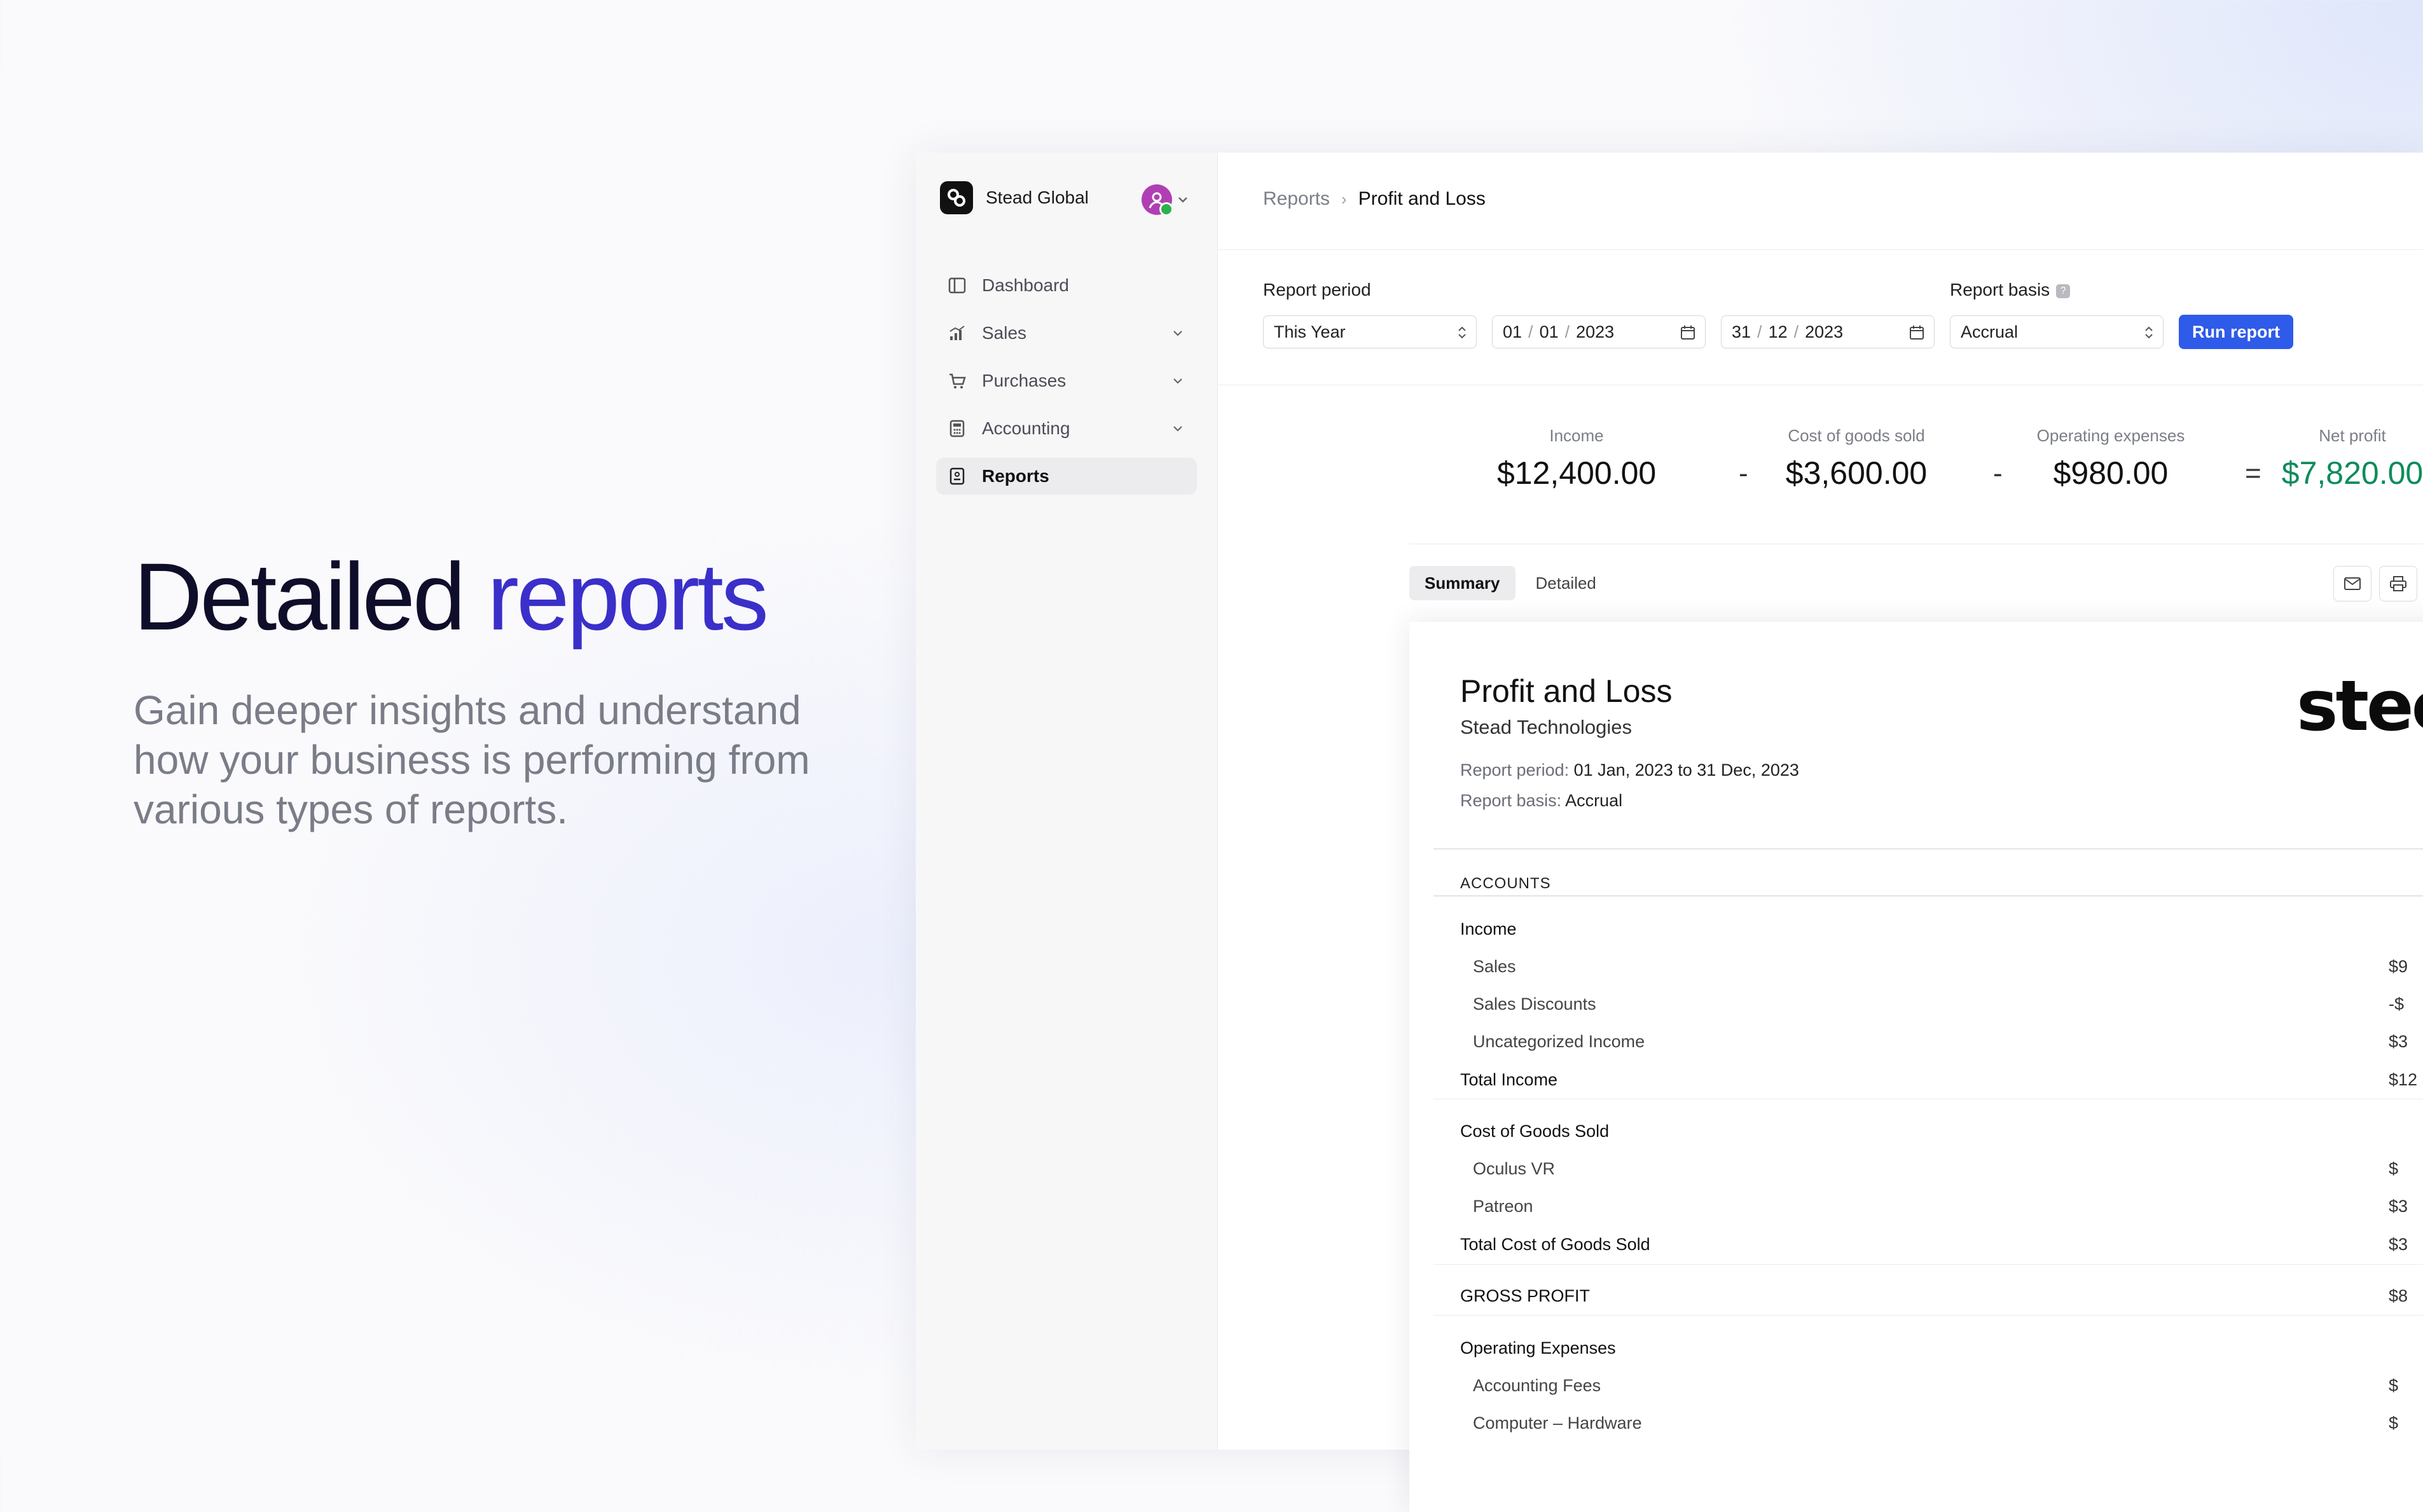  What do you see at coordinates (2398, 1295) in the screenshot?
I see `row-amount: $8` at bounding box center [2398, 1295].